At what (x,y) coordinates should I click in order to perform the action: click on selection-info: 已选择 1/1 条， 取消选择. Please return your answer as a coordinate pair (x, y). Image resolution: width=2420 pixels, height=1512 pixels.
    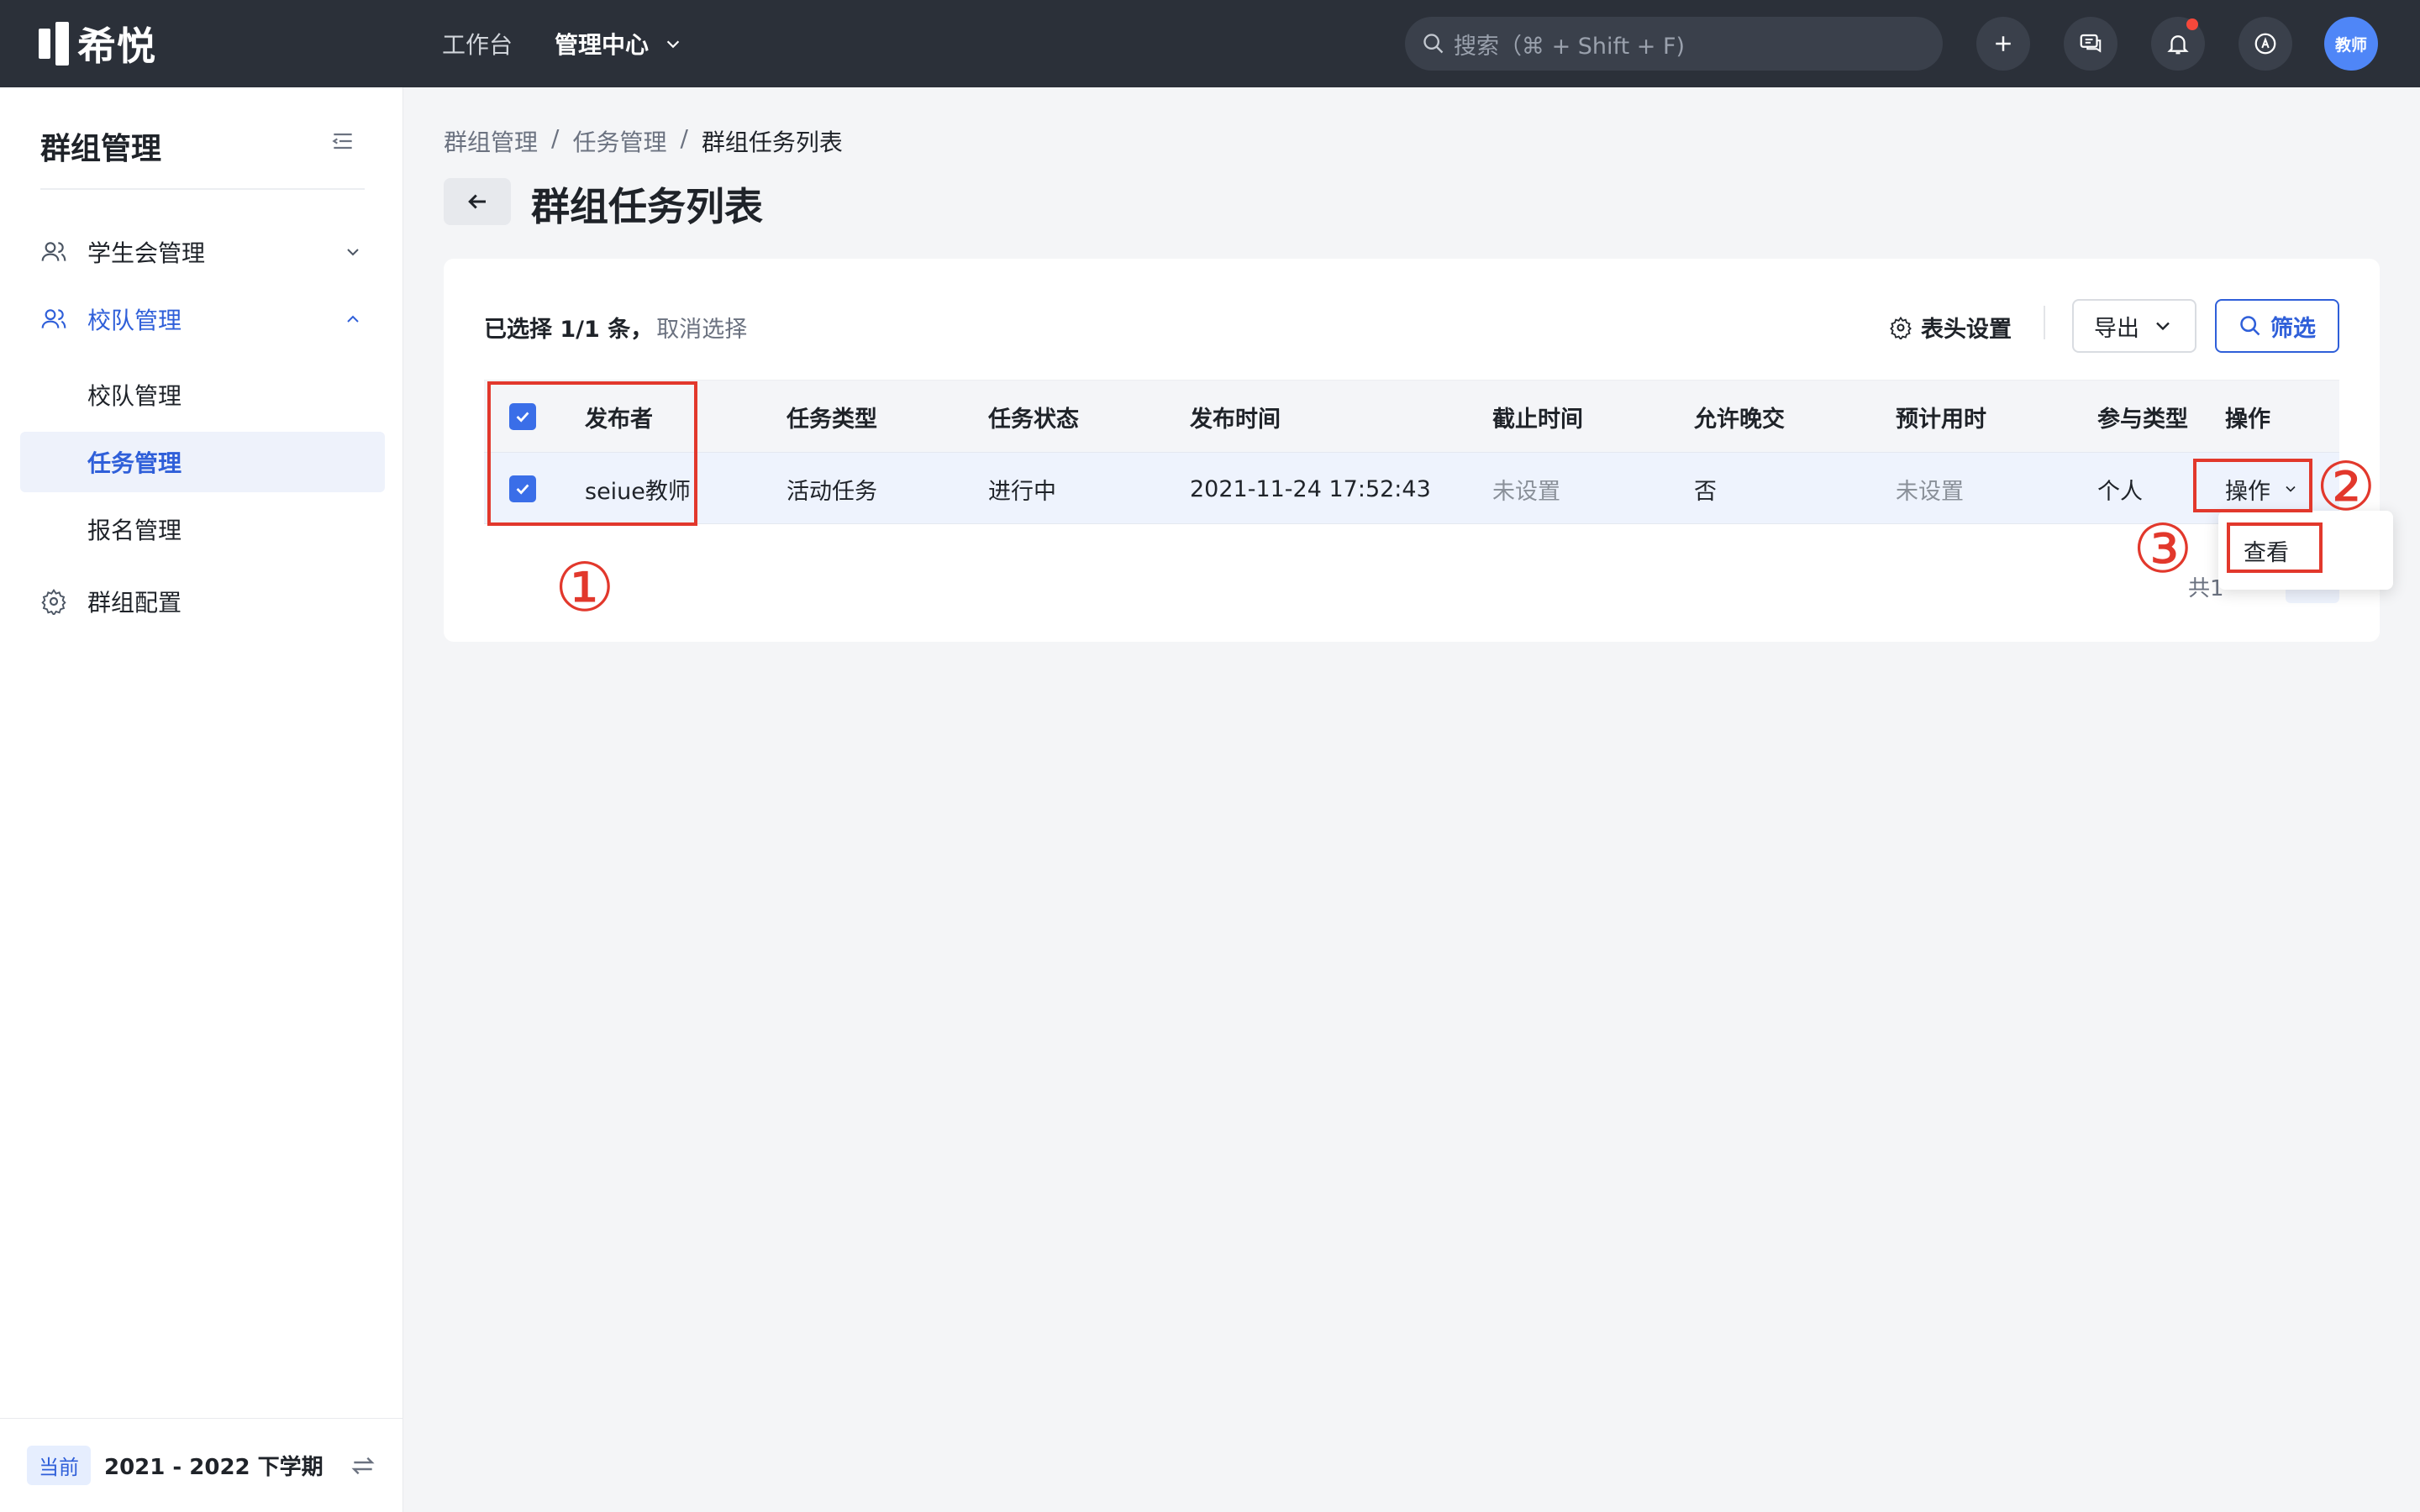
    Looking at the image, I should click on (615, 327).